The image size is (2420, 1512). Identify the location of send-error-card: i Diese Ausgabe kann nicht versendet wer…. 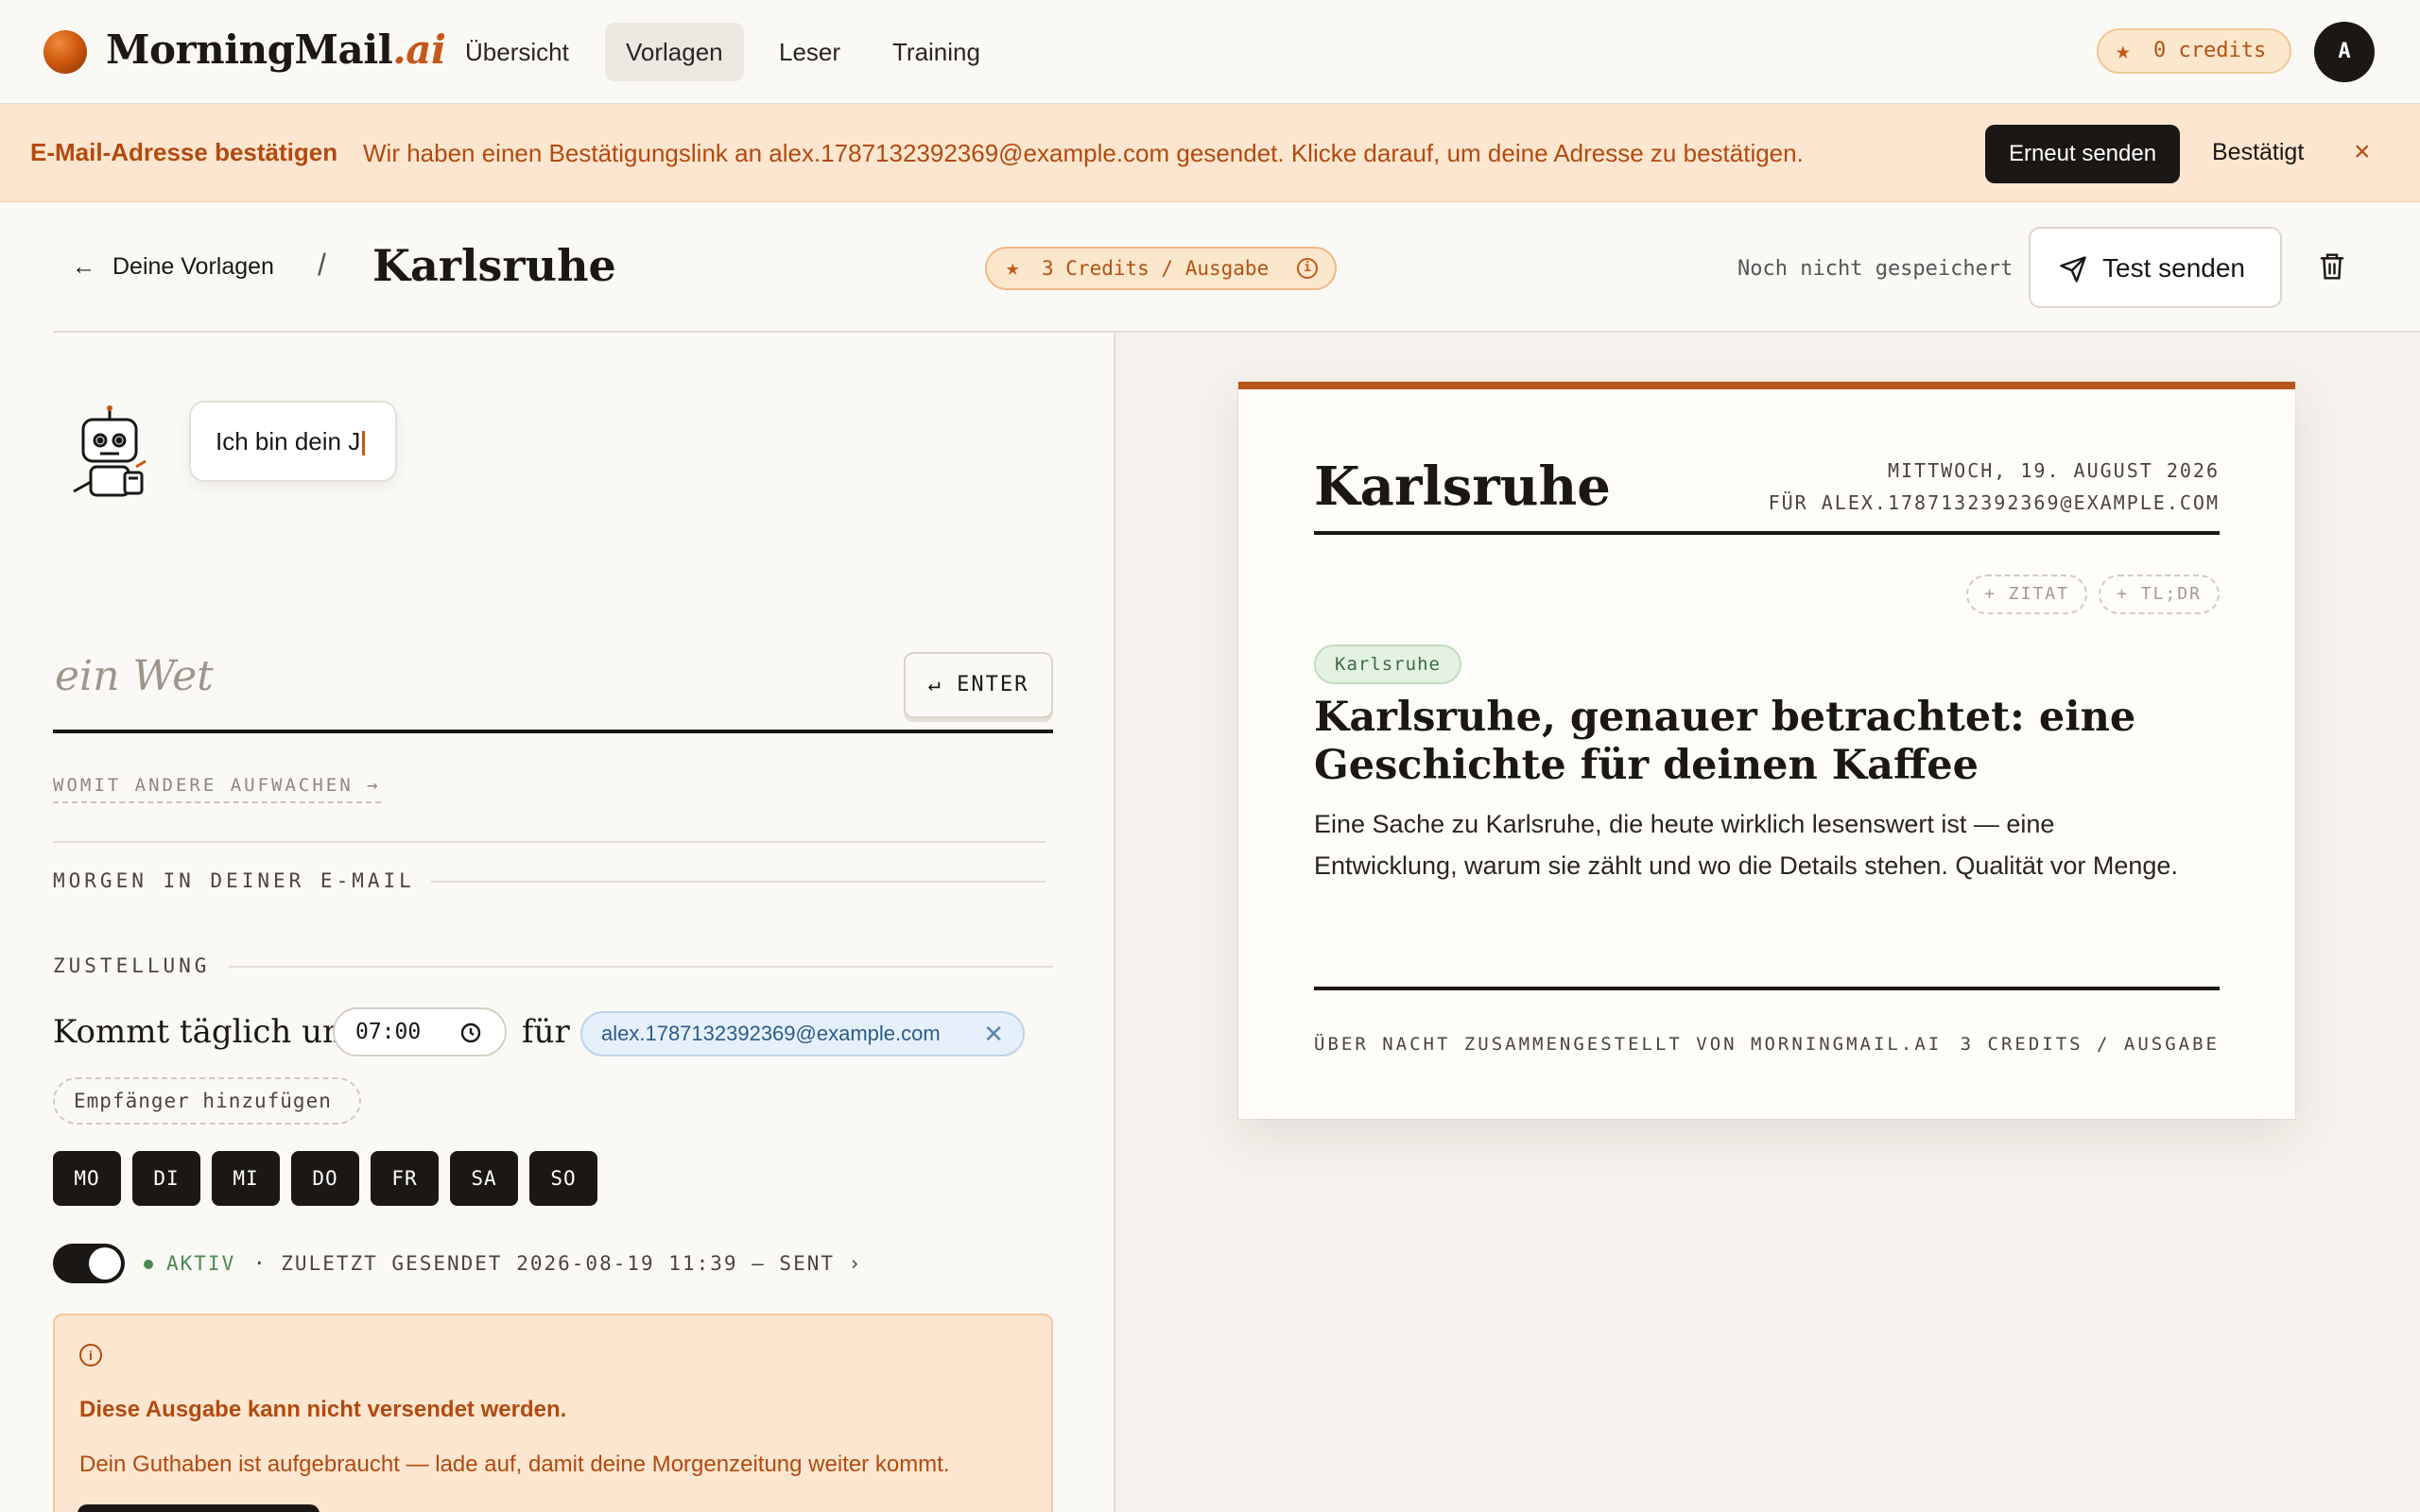
(553, 1413).